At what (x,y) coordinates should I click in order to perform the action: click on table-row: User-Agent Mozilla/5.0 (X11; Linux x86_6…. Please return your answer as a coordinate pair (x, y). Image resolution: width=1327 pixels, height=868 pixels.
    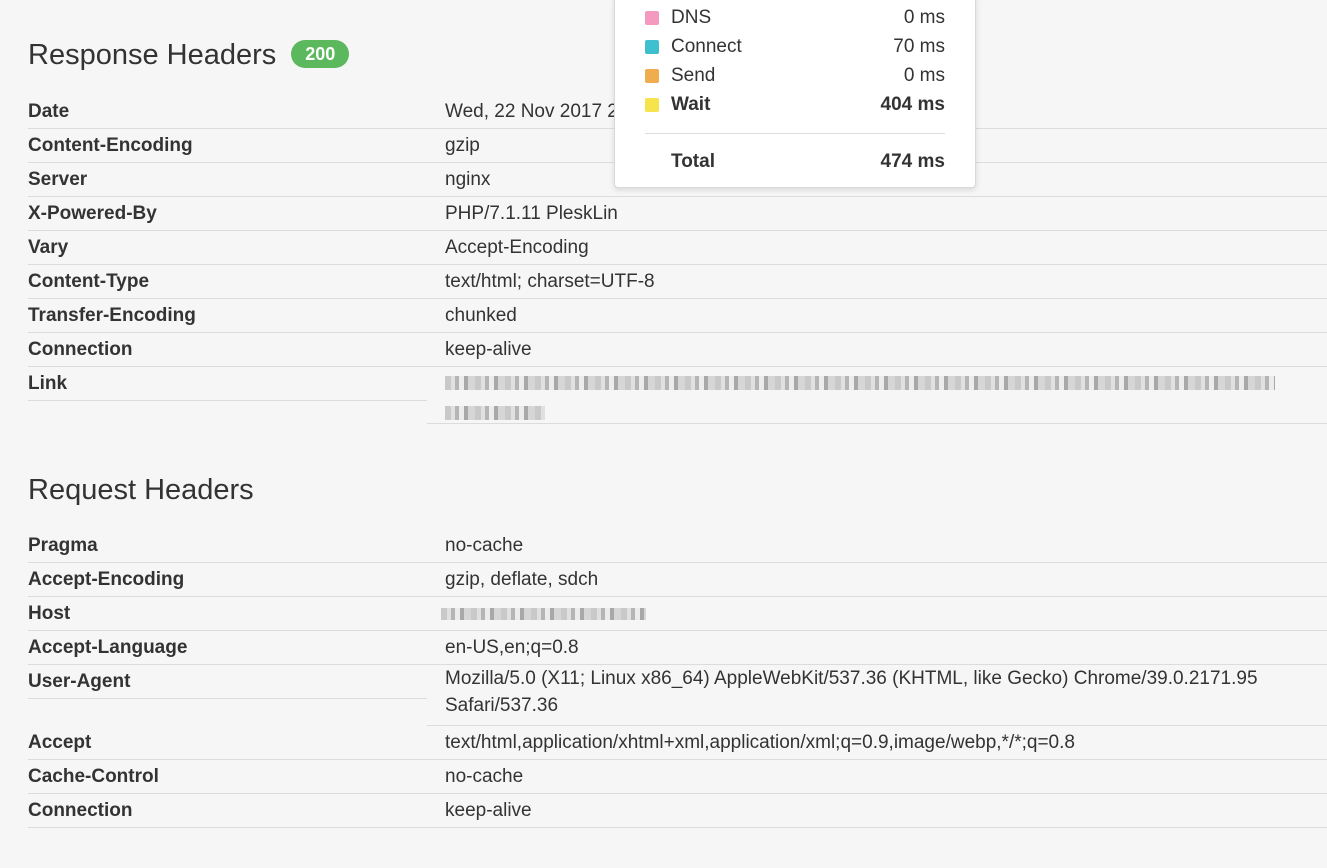
    Looking at the image, I should click on (677, 695).